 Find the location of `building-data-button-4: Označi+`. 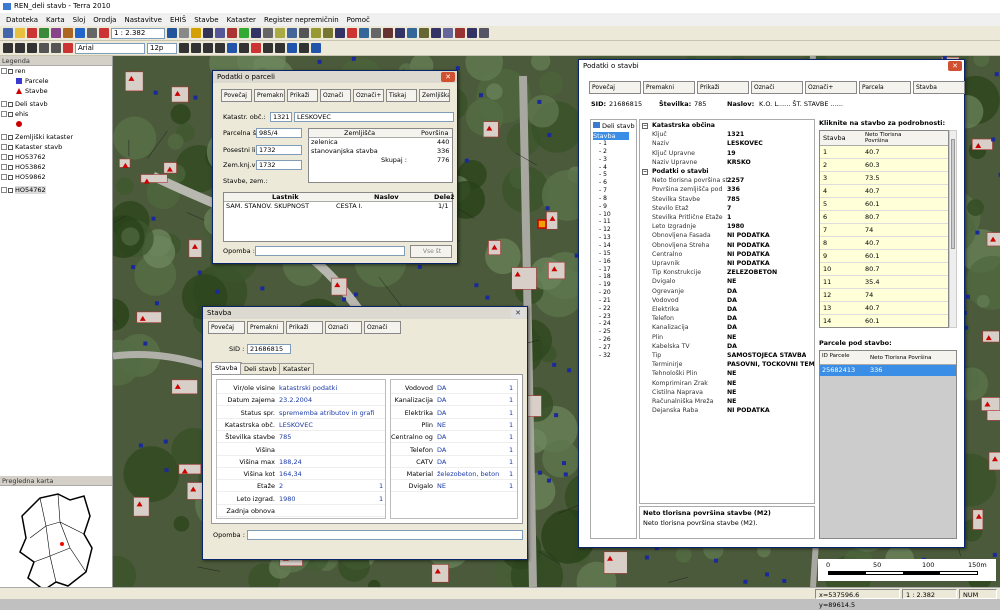

building-data-button-4: Označi+ is located at coordinates (831, 87).